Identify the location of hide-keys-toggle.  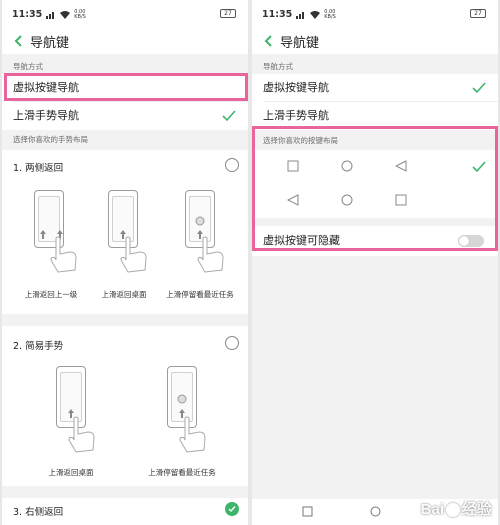
(471, 241).